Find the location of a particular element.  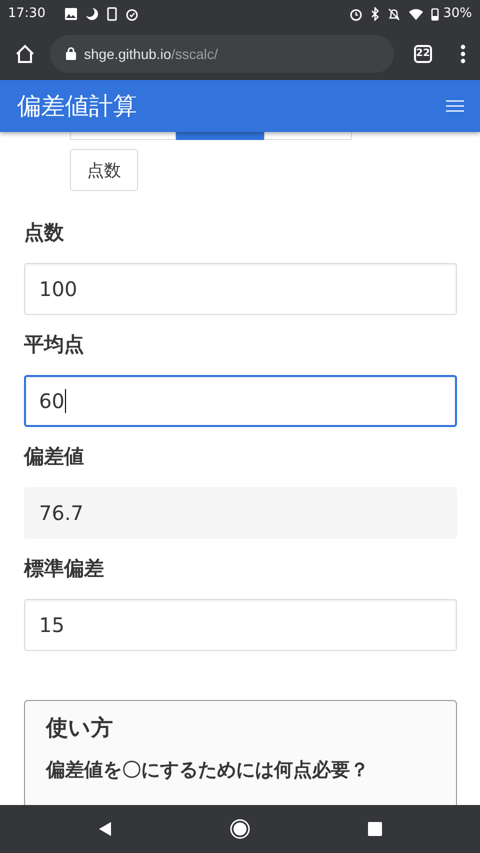

wifi-icon is located at coordinates (416, 13).